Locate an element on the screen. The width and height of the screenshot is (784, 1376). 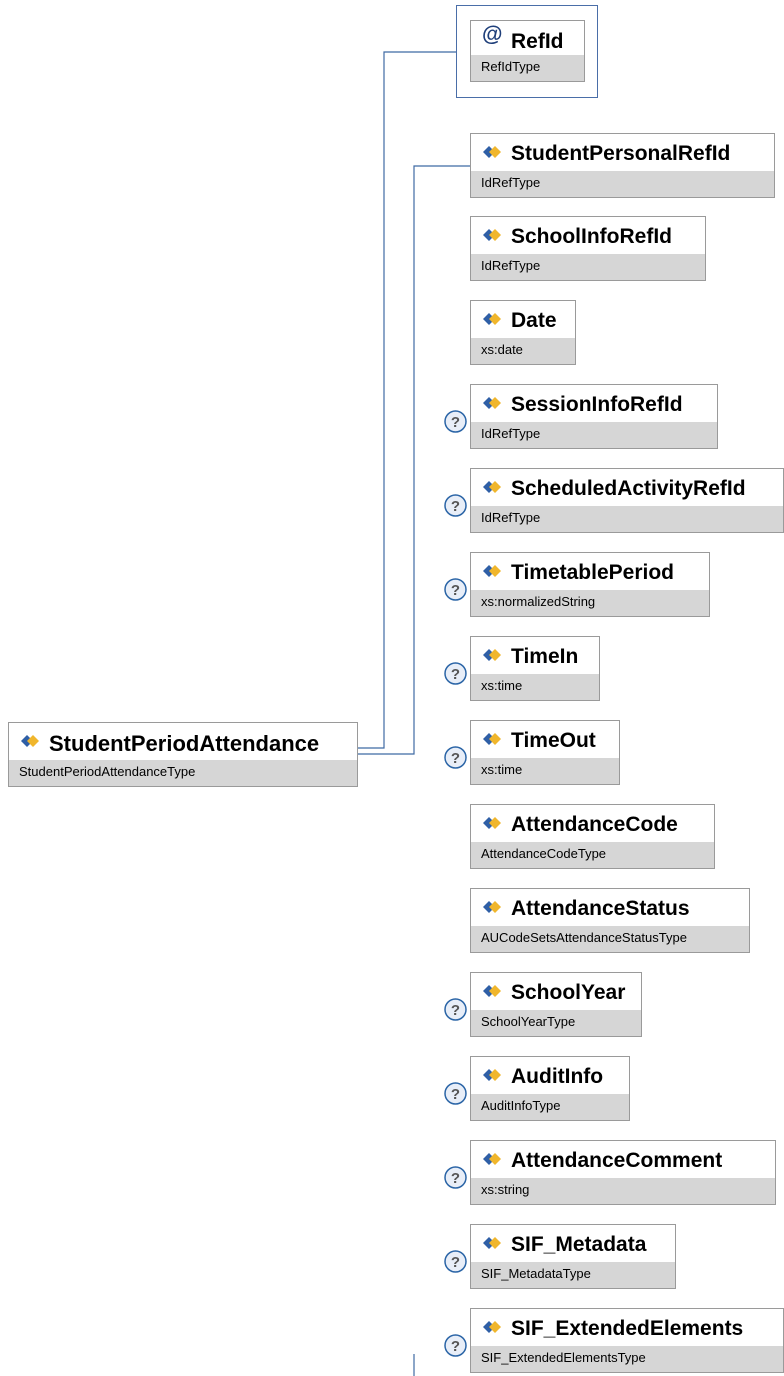
element-schoolinforefid: SchoolInfoRefId IdRefType is located at coordinates (588, 248).